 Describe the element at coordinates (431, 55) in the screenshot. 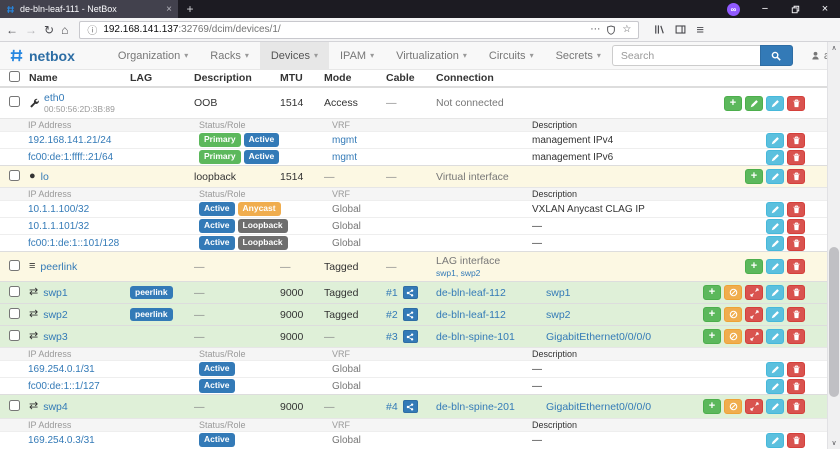

I see `nav-item-virtualization: Virtualization ▾` at that location.